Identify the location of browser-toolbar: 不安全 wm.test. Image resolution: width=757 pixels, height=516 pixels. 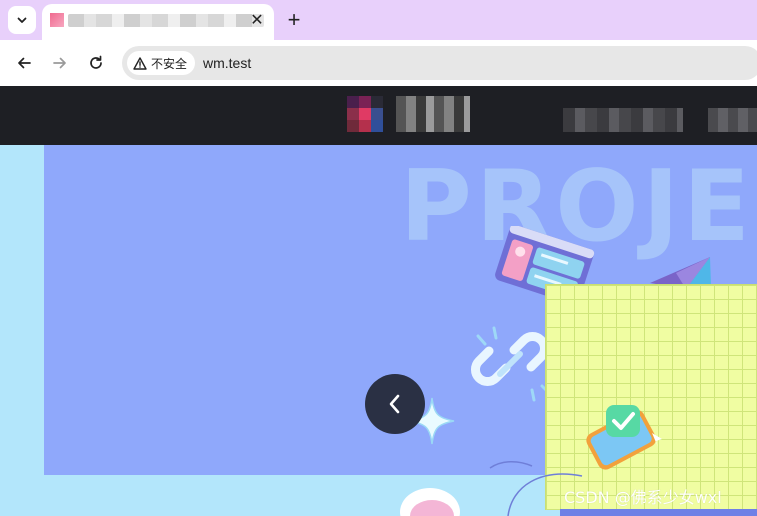
(378, 63).